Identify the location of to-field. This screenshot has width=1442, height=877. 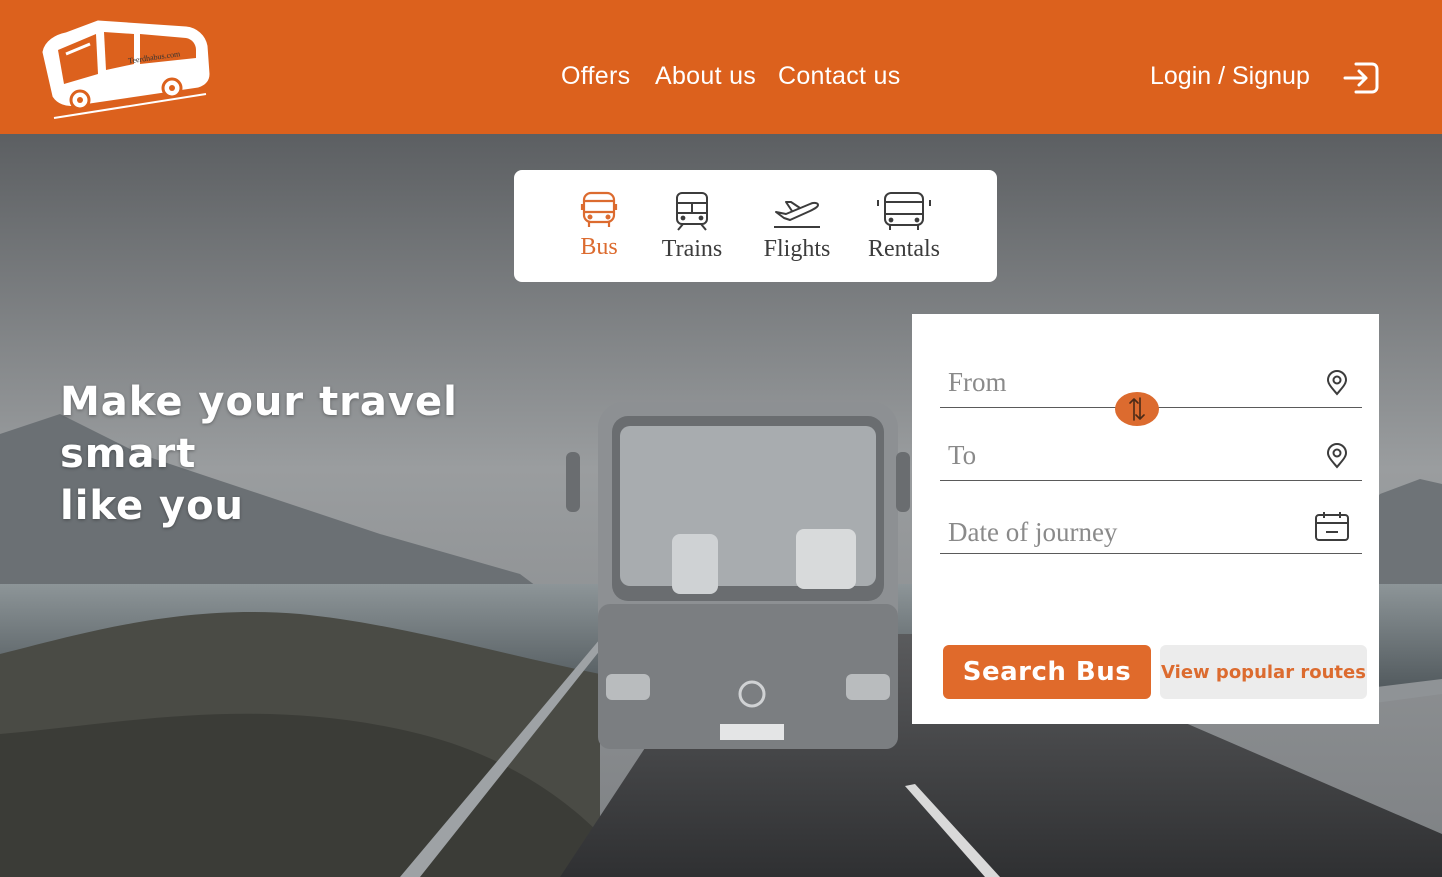
(1151, 456).